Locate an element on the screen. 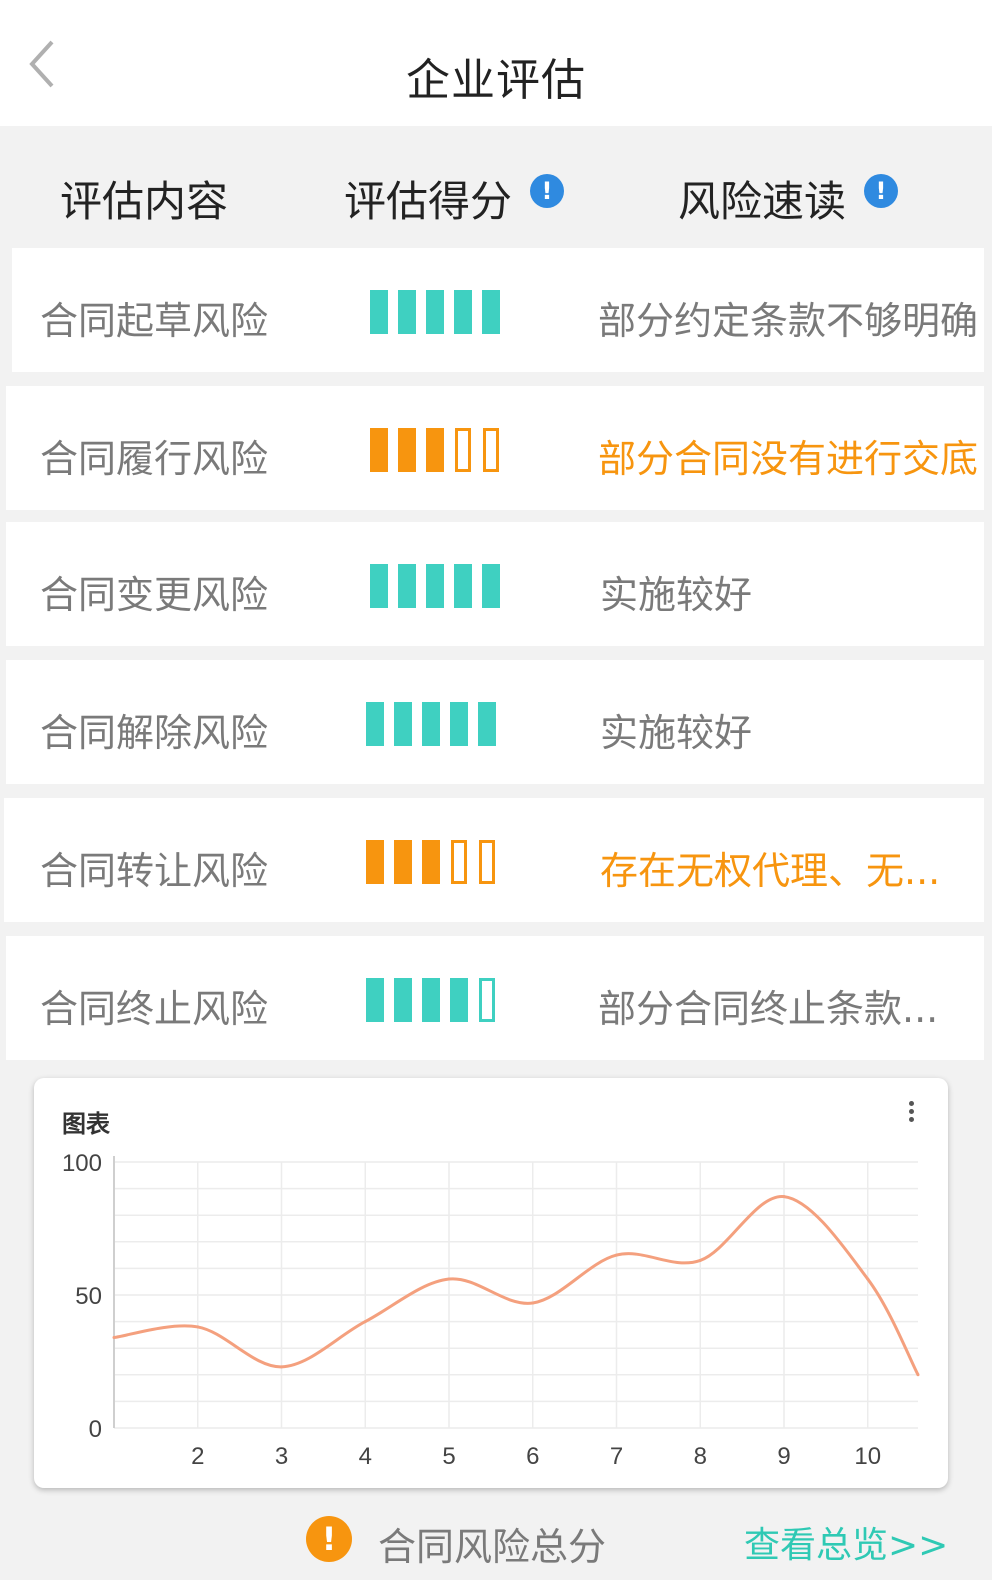 The width and height of the screenshot is (992, 1580). y-tick-label: 50 is located at coordinates (88, 1296).